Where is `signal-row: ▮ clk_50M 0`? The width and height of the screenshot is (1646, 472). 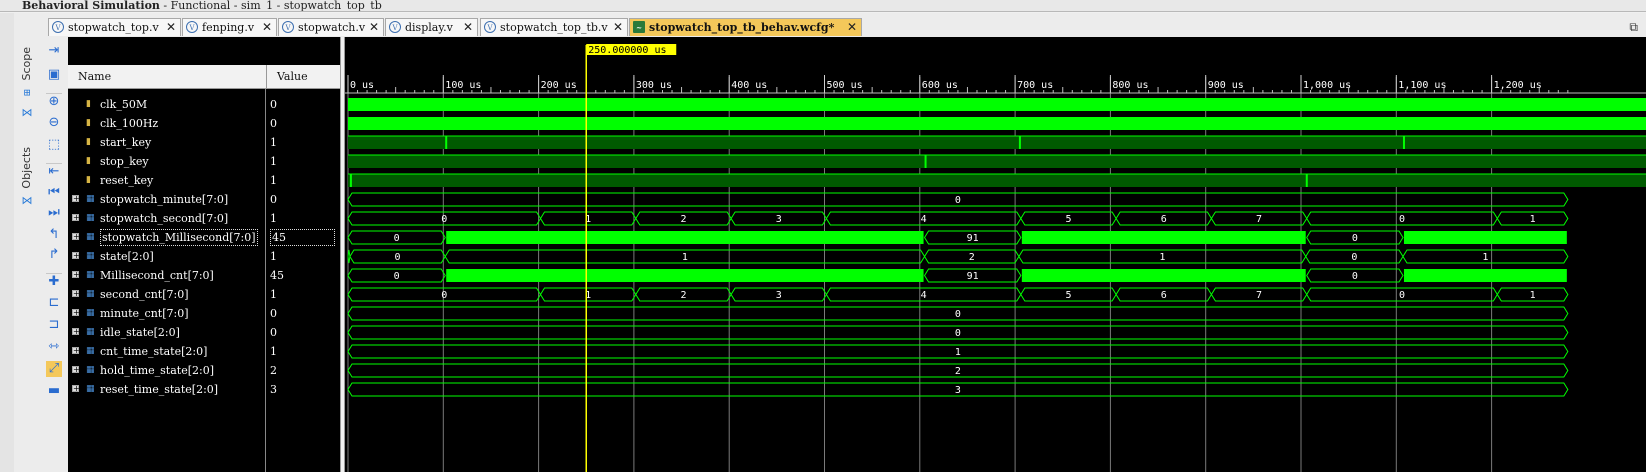 signal-row: ▮ clk_50M 0 is located at coordinates (204, 104).